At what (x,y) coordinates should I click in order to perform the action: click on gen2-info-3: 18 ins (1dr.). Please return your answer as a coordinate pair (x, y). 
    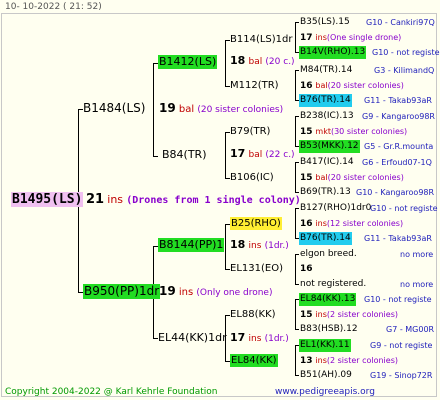
    Looking at the image, I should click on (259, 245).